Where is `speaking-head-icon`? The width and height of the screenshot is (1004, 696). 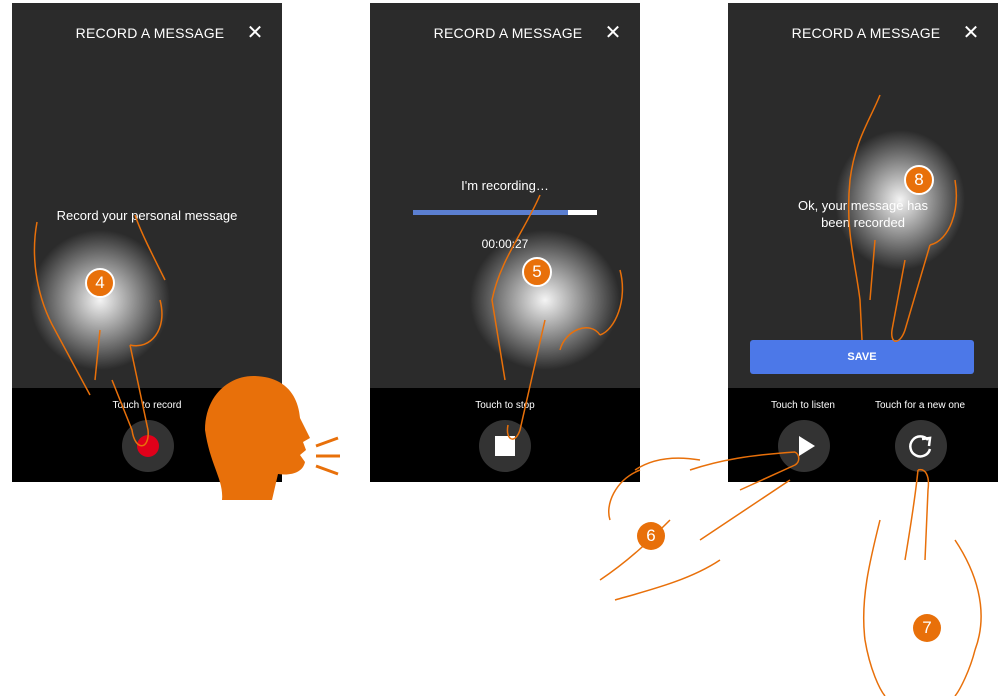 speaking-head-icon is located at coordinates (272, 437).